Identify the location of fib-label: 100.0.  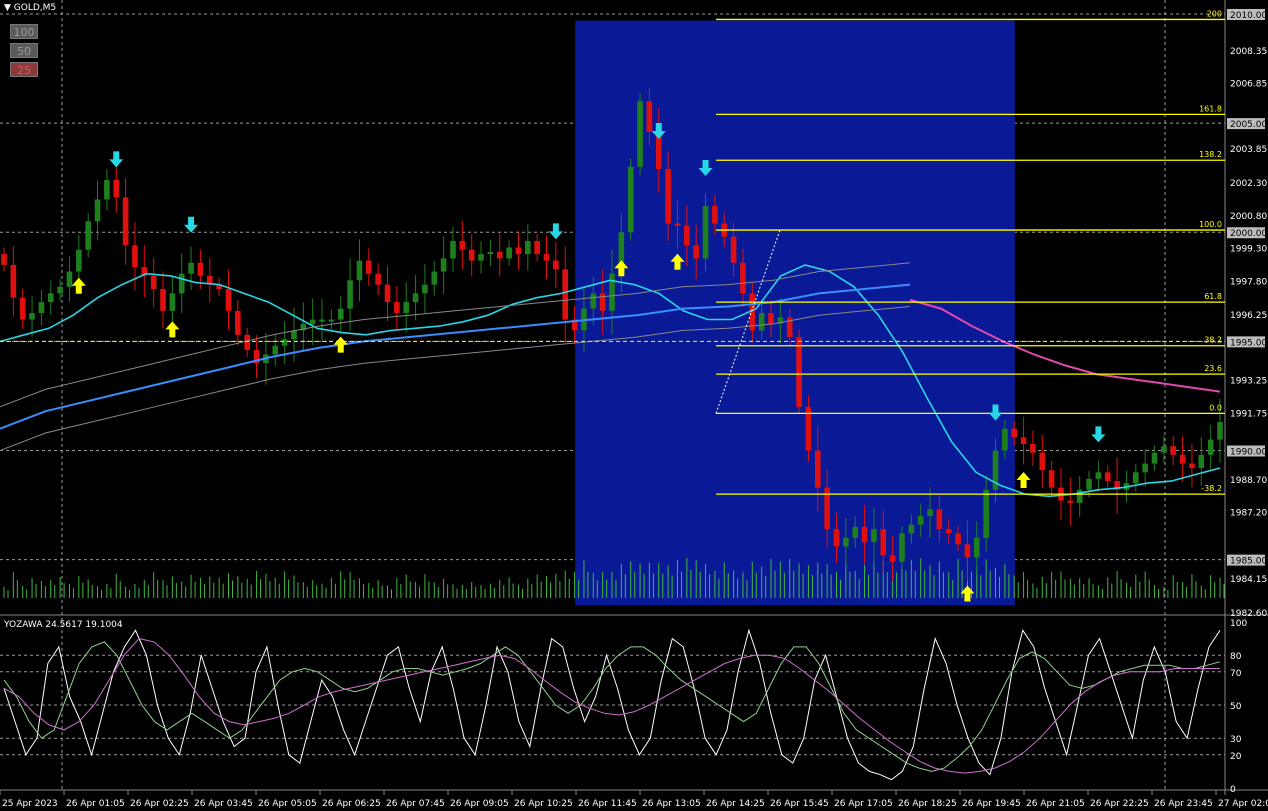
(1210, 224).